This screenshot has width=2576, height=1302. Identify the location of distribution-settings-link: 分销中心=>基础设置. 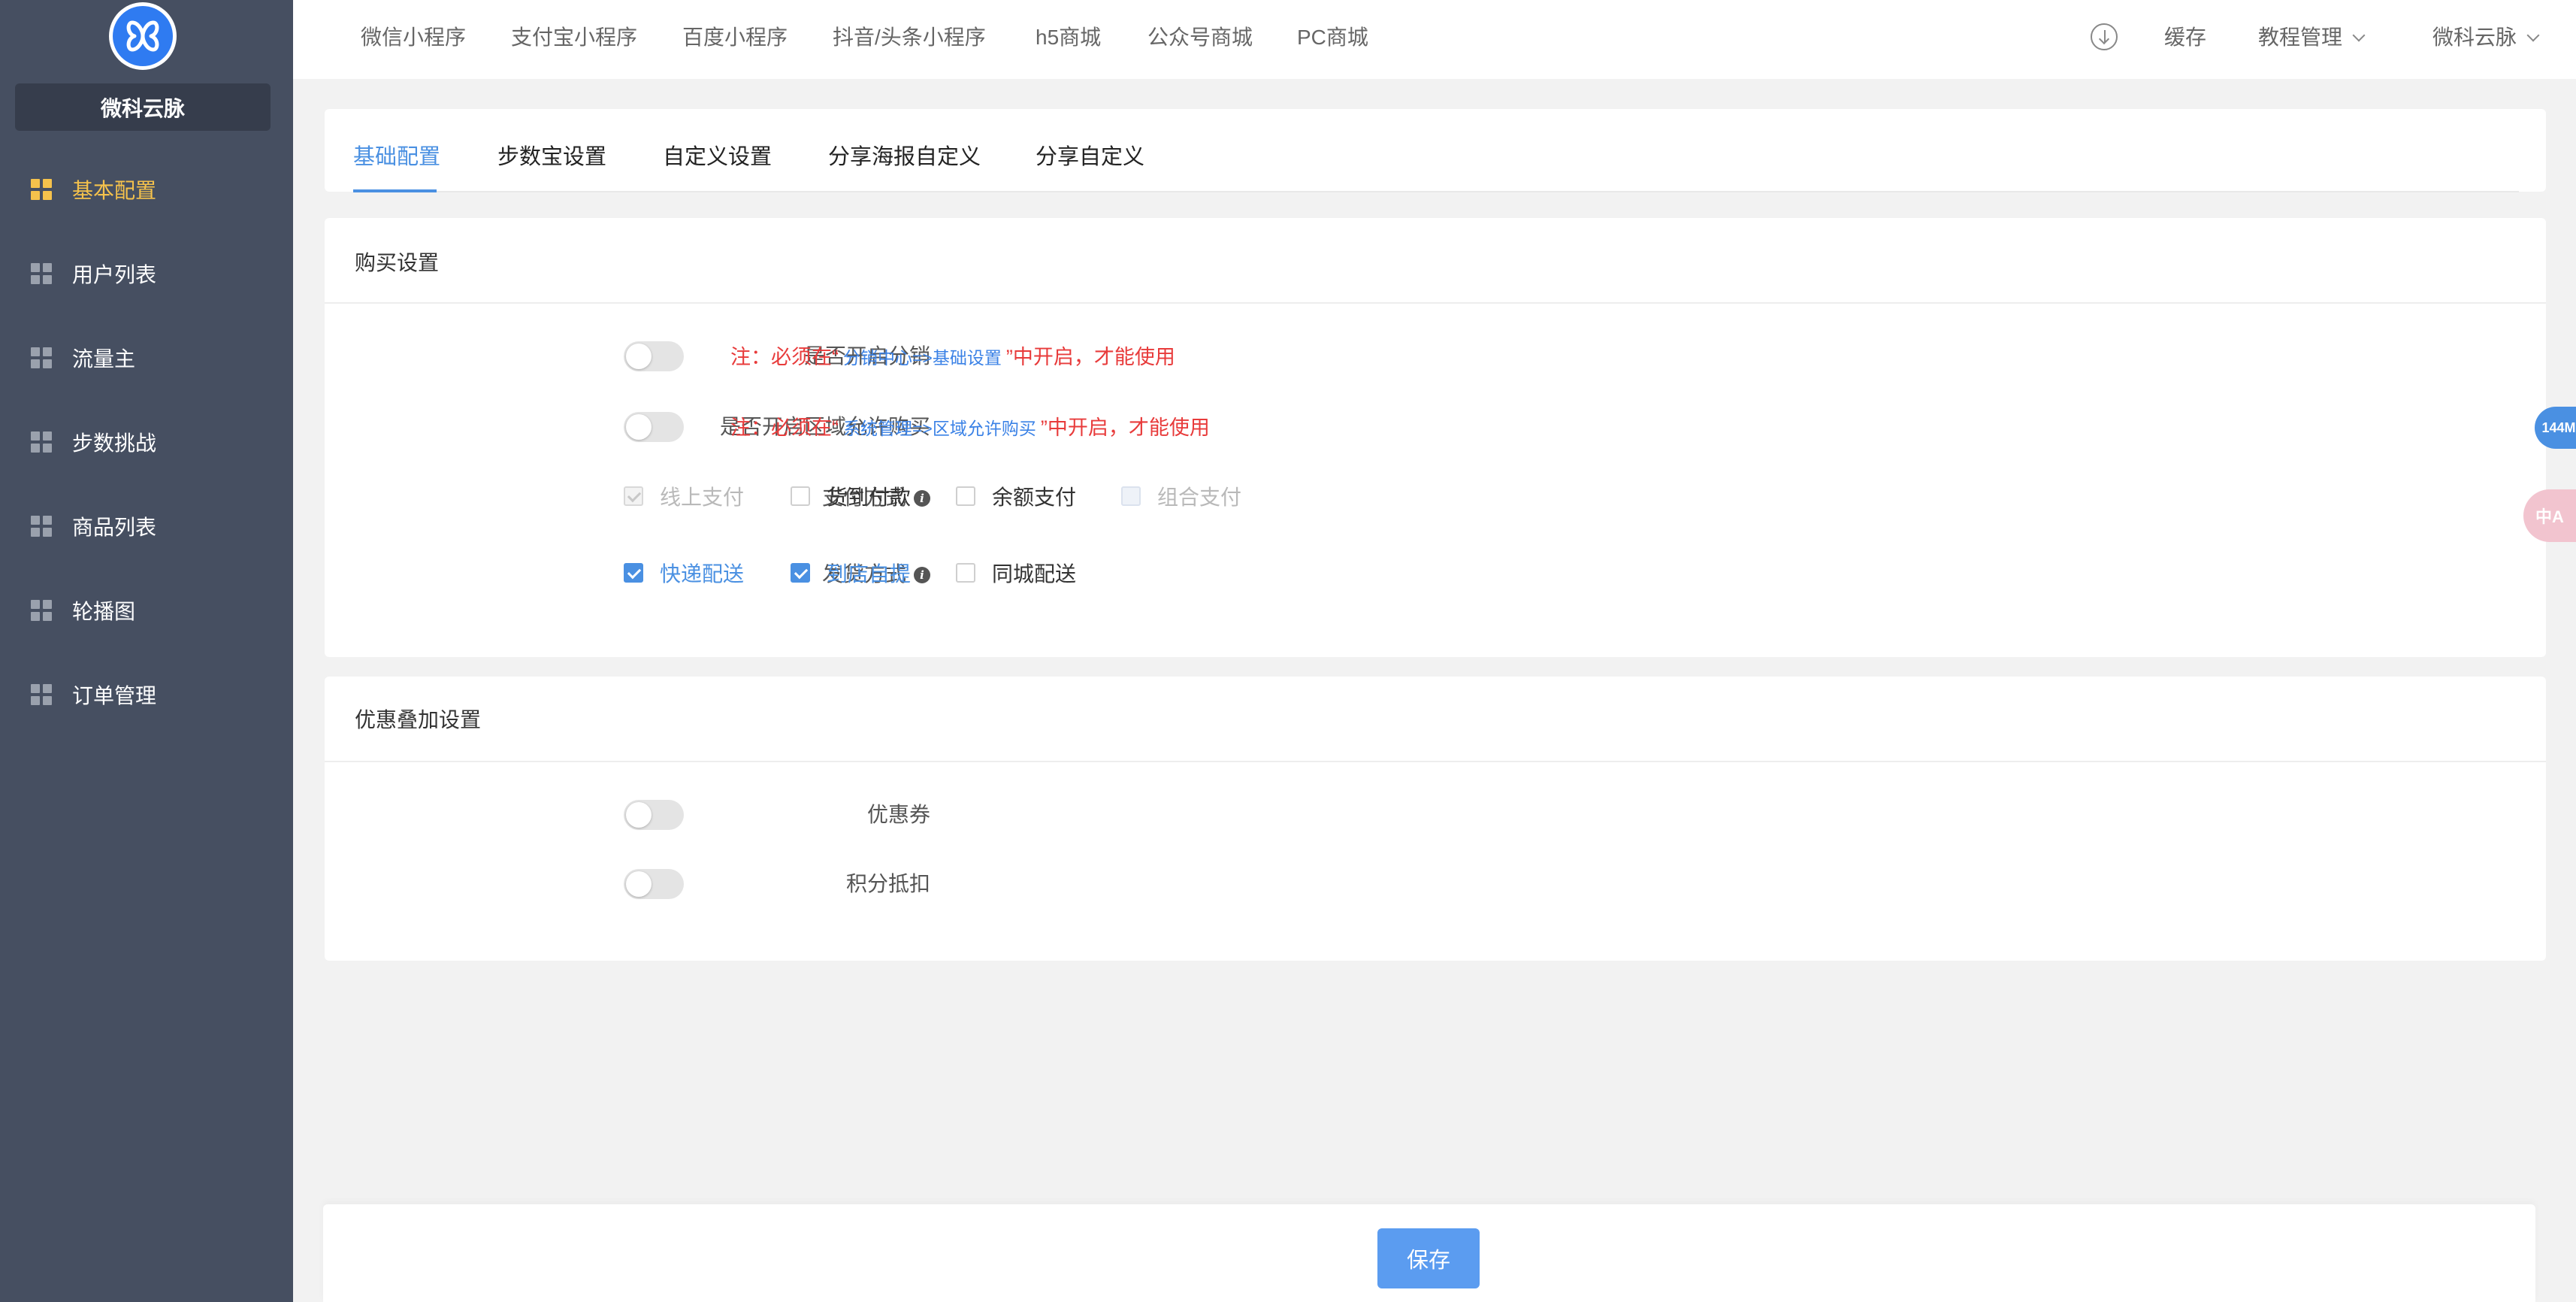
(923, 358).